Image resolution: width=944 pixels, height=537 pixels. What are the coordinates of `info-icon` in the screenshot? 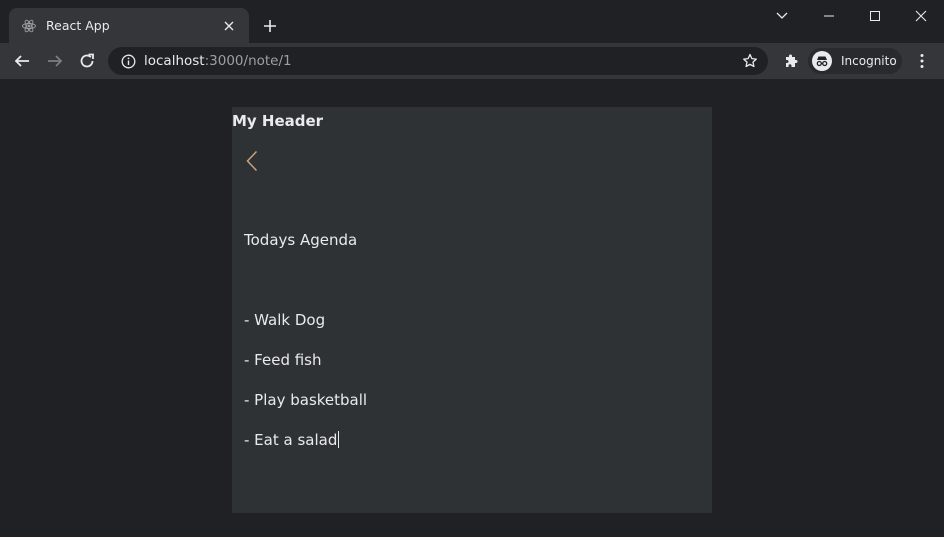 It's located at (128, 61).